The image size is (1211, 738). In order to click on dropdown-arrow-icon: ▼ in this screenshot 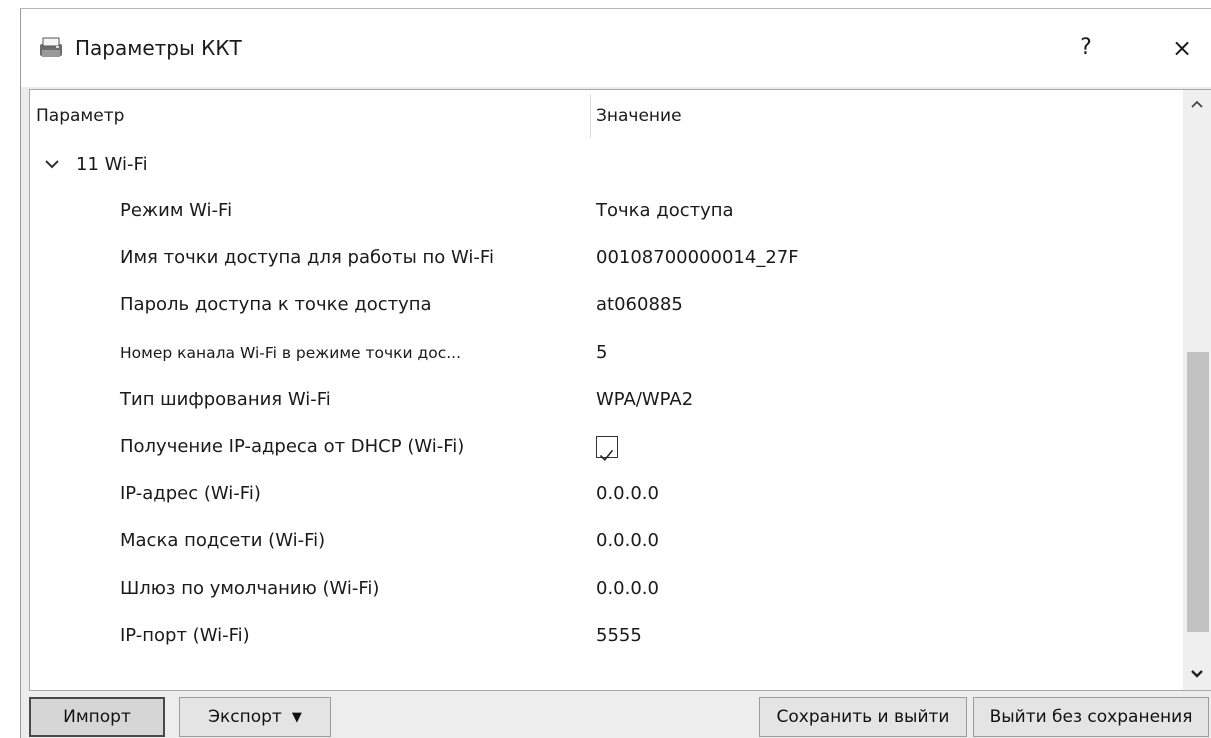, I will do `click(296, 717)`.